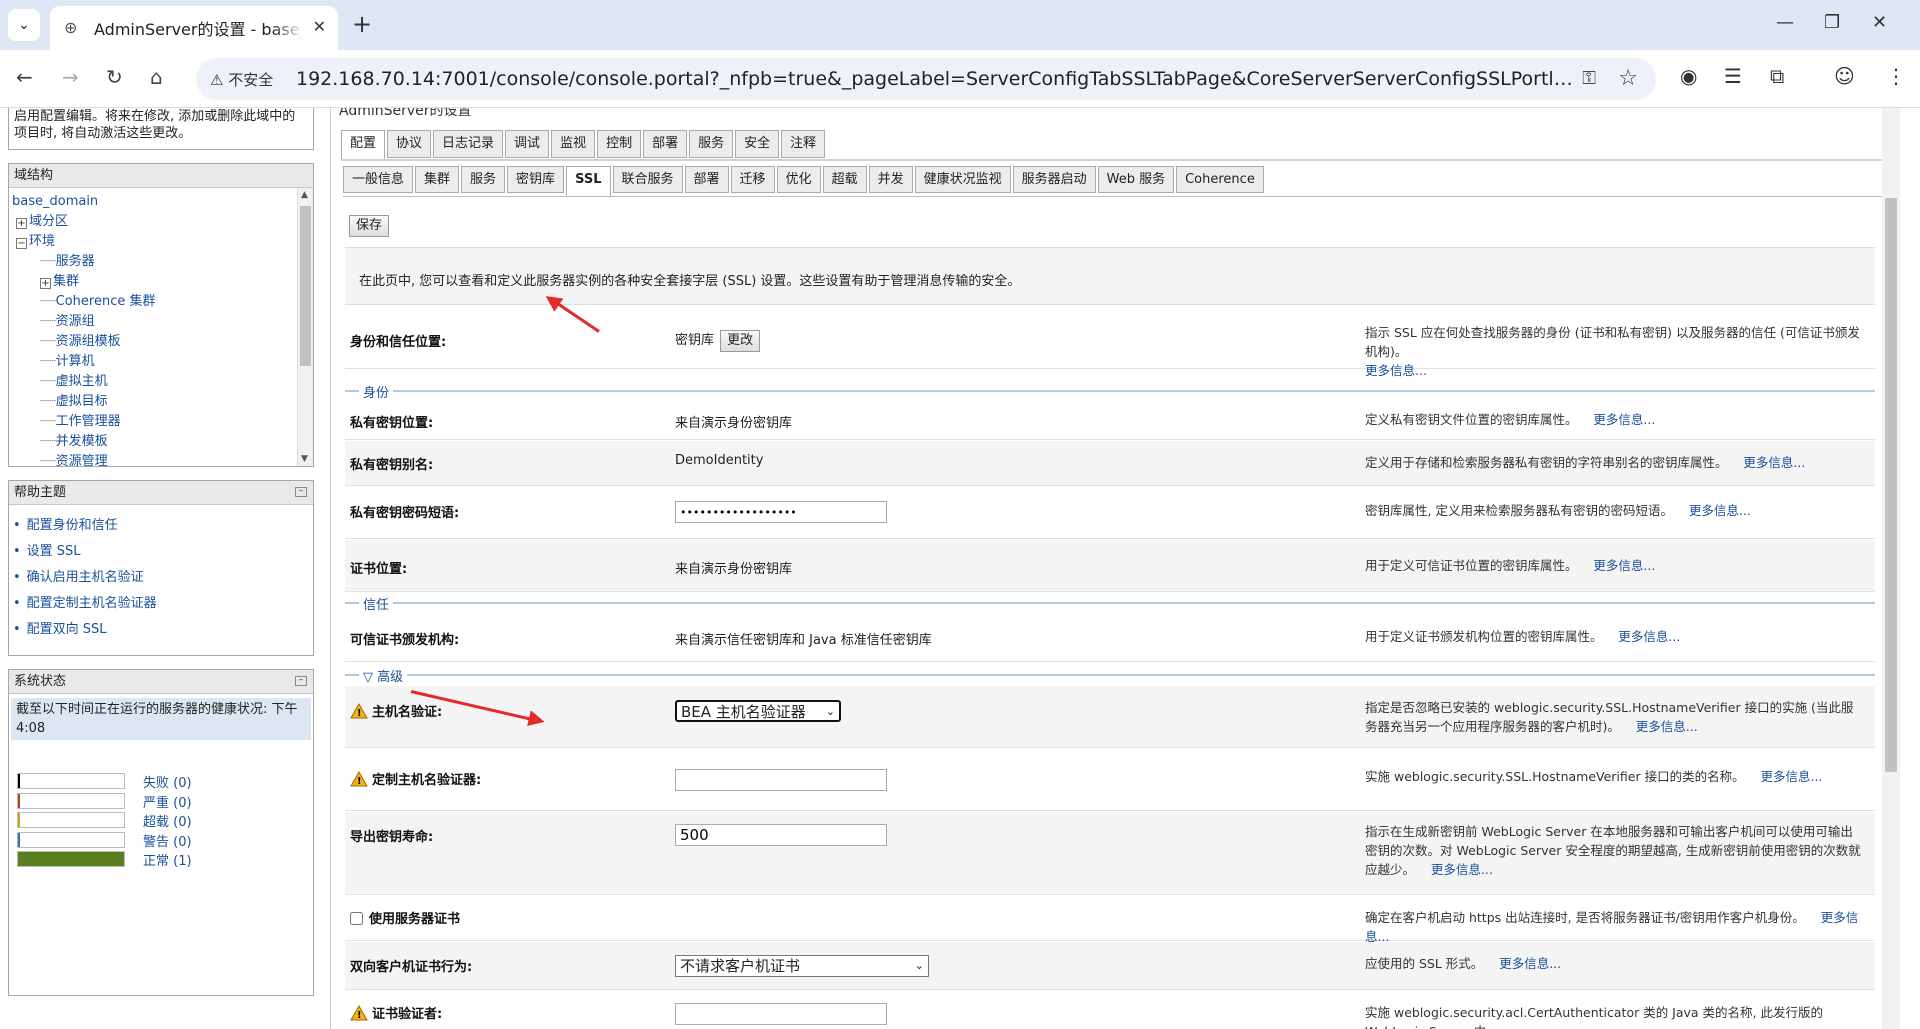 The width and height of the screenshot is (1920, 1029). What do you see at coordinates (162, 262) in the screenshot?
I see `tree-item: ┈┈服务器` at bounding box center [162, 262].